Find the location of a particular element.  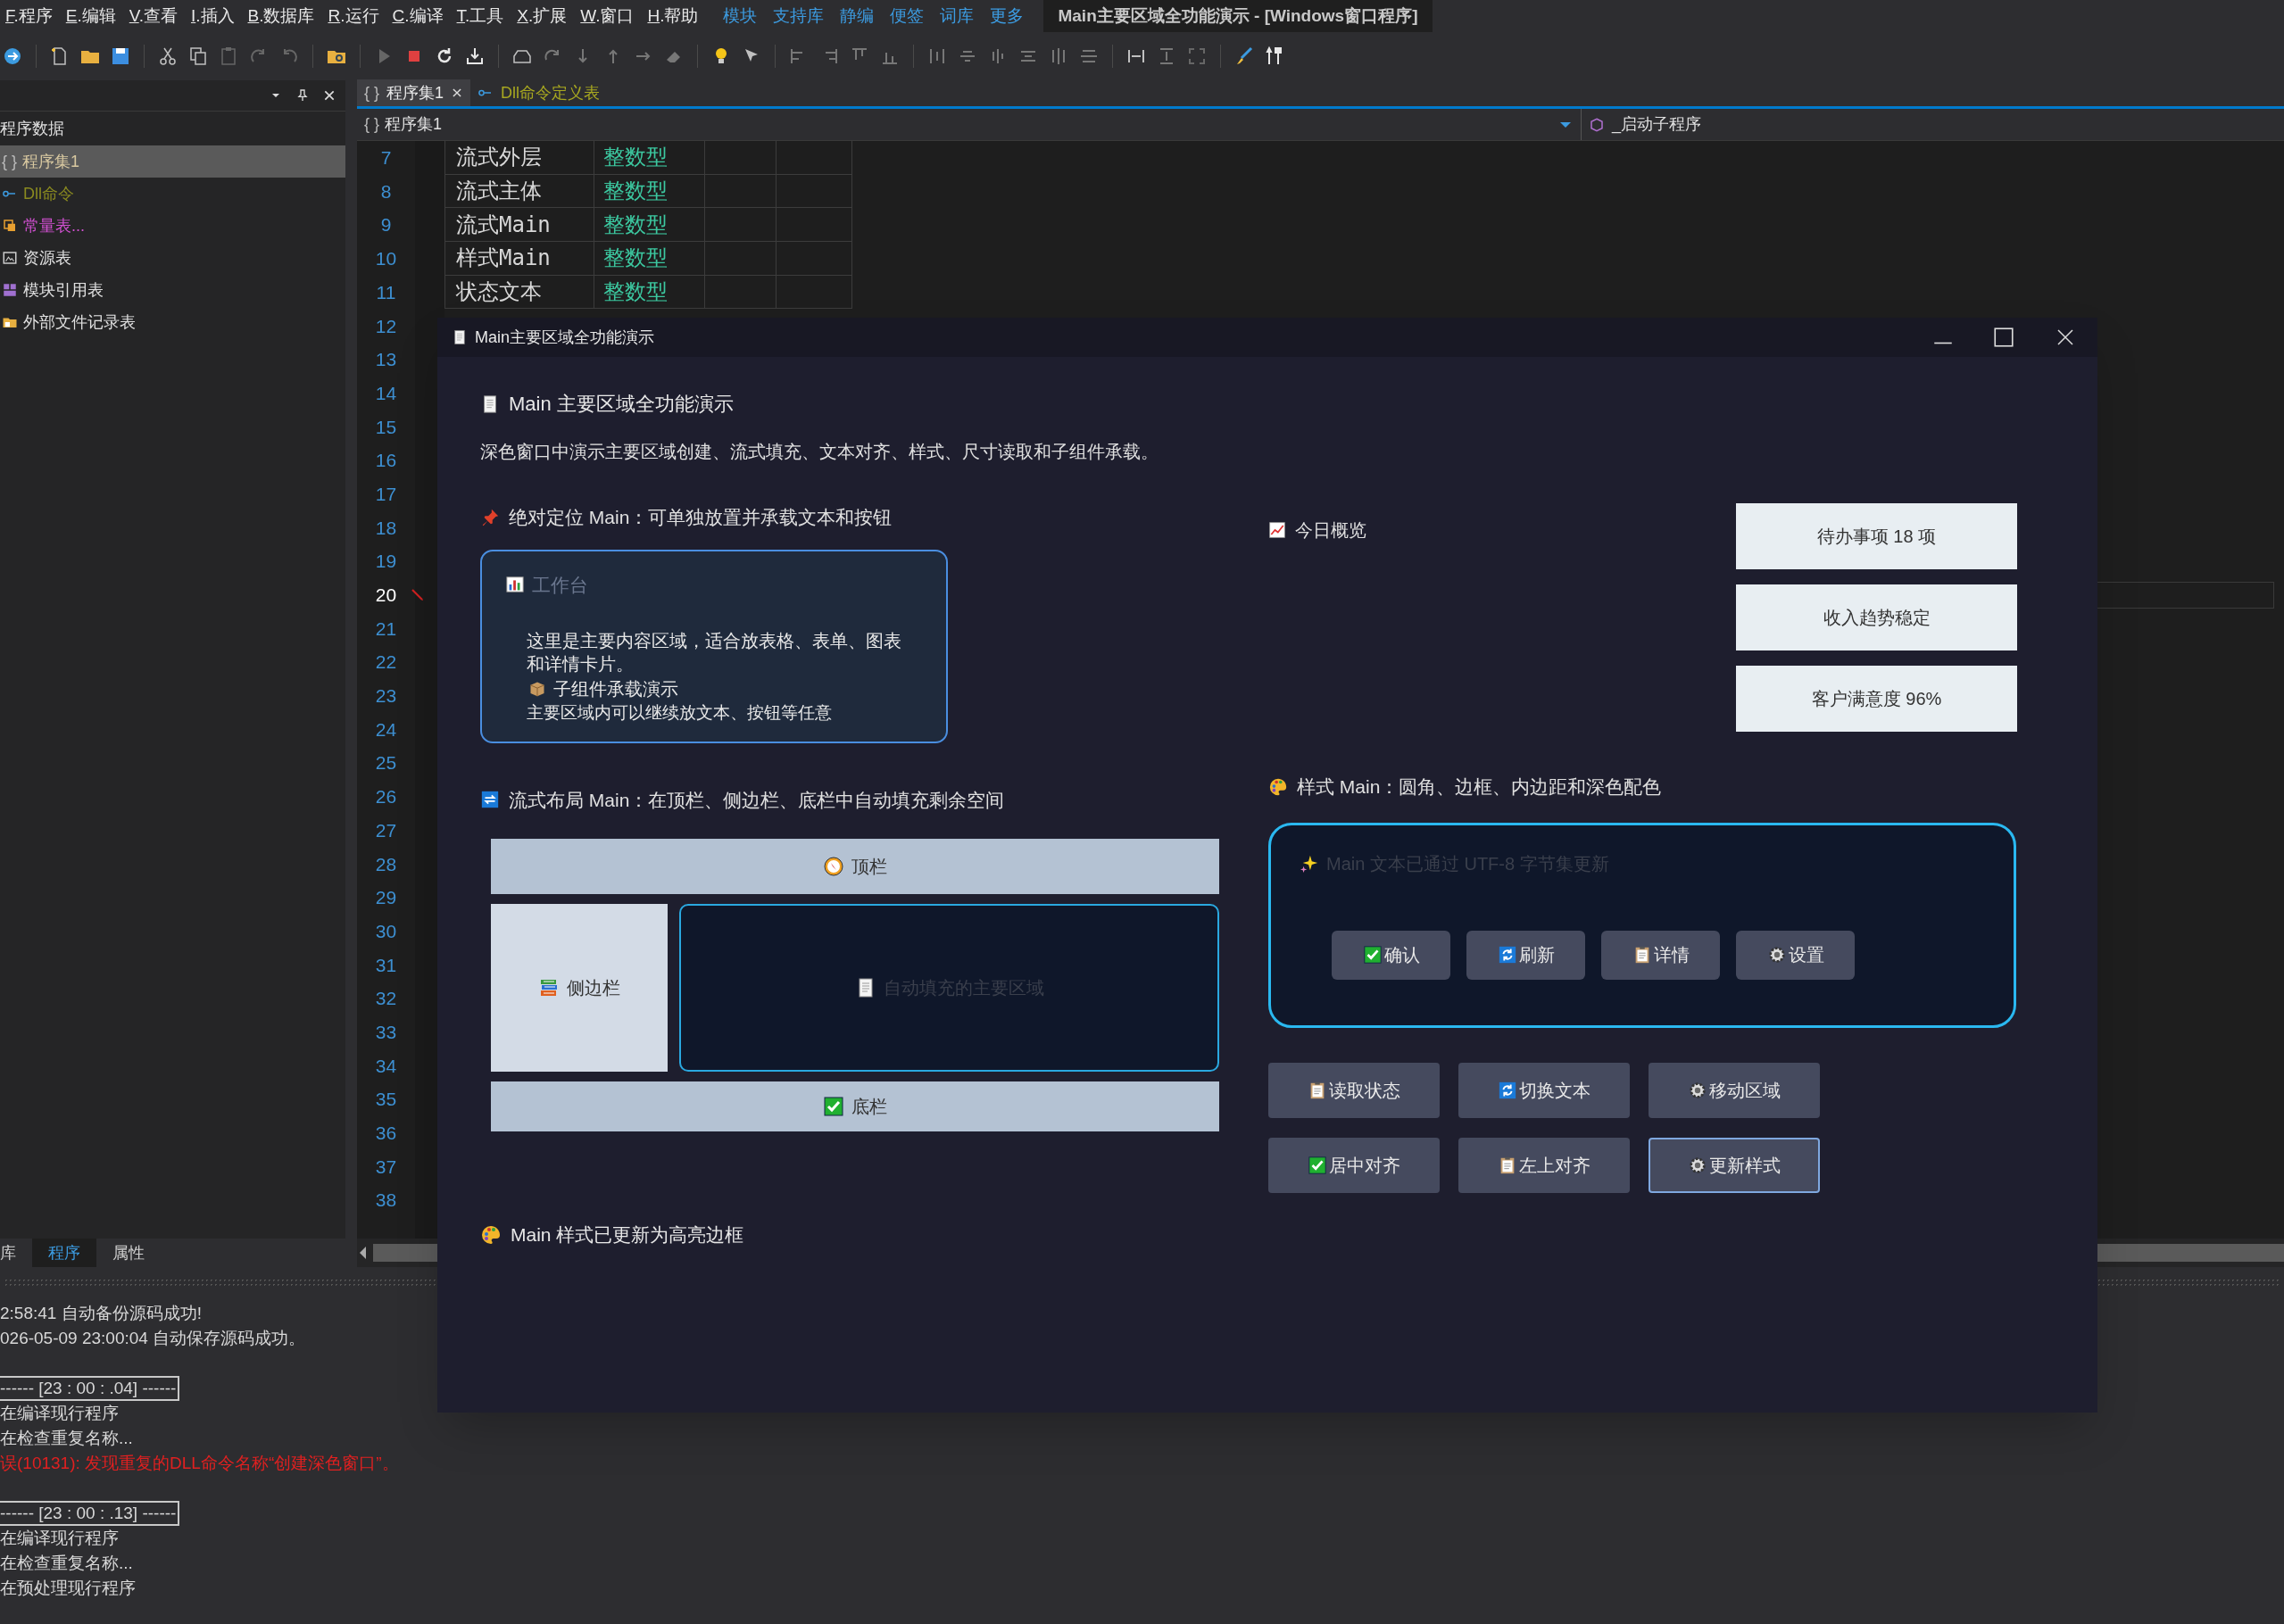

quick-link: 便签 is located at coordinates (907, 16).